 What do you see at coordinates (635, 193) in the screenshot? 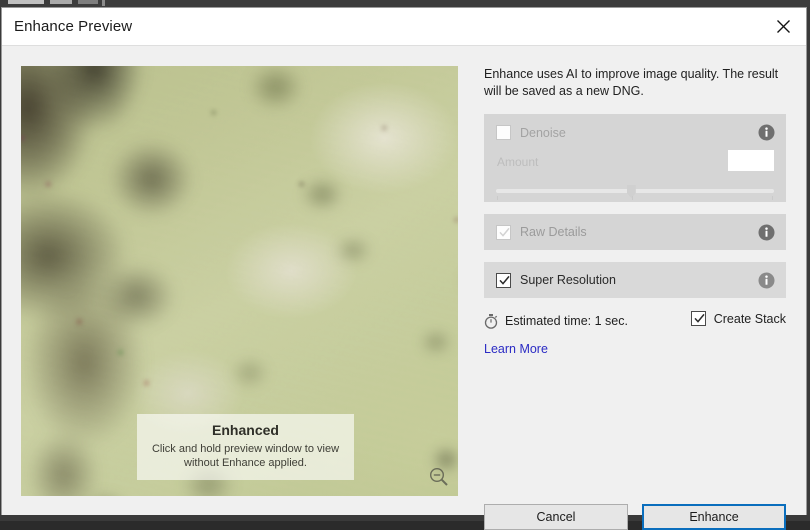
I see `denoise-amount-slider` at bounding box center [635, 193].